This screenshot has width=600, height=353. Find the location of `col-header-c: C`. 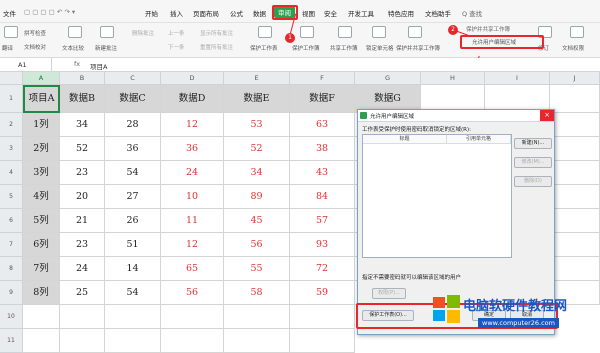

col-header-c: C is located at coordinates (133, 78).